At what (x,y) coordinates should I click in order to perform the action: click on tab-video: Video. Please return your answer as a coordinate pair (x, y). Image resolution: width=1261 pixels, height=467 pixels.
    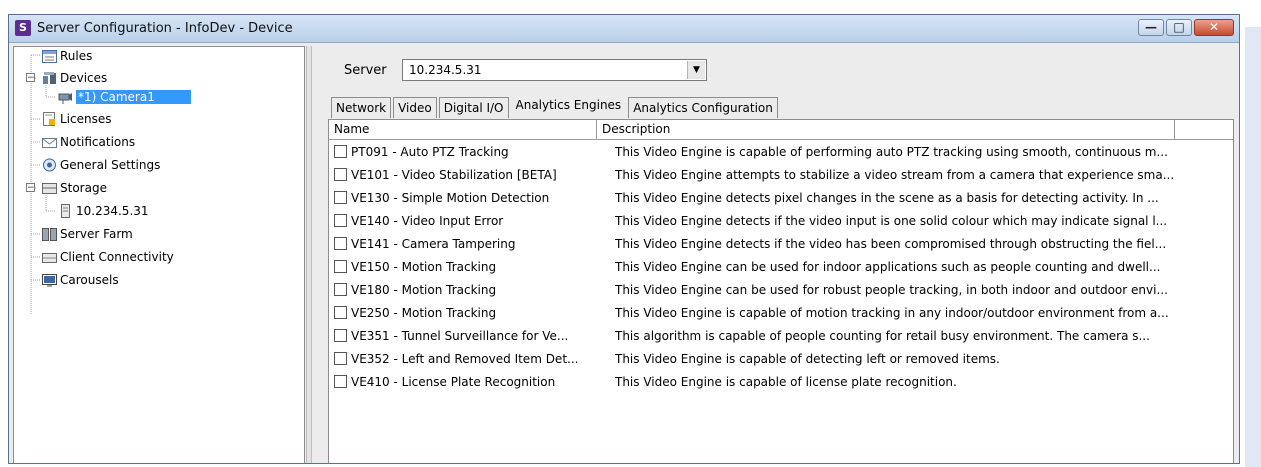
    Looking at the image, I should click on (415, 107).